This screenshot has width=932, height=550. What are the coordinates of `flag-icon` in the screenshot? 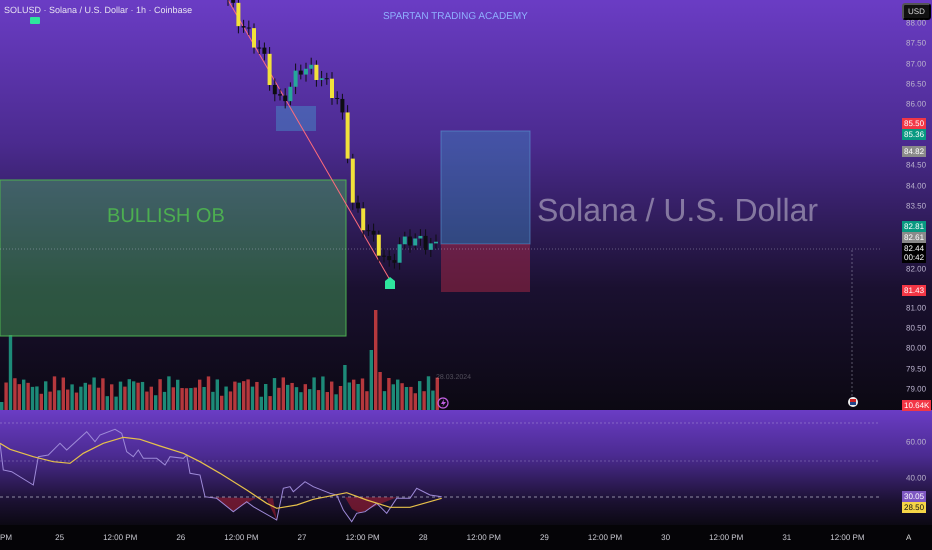 It's located at (853, 402).